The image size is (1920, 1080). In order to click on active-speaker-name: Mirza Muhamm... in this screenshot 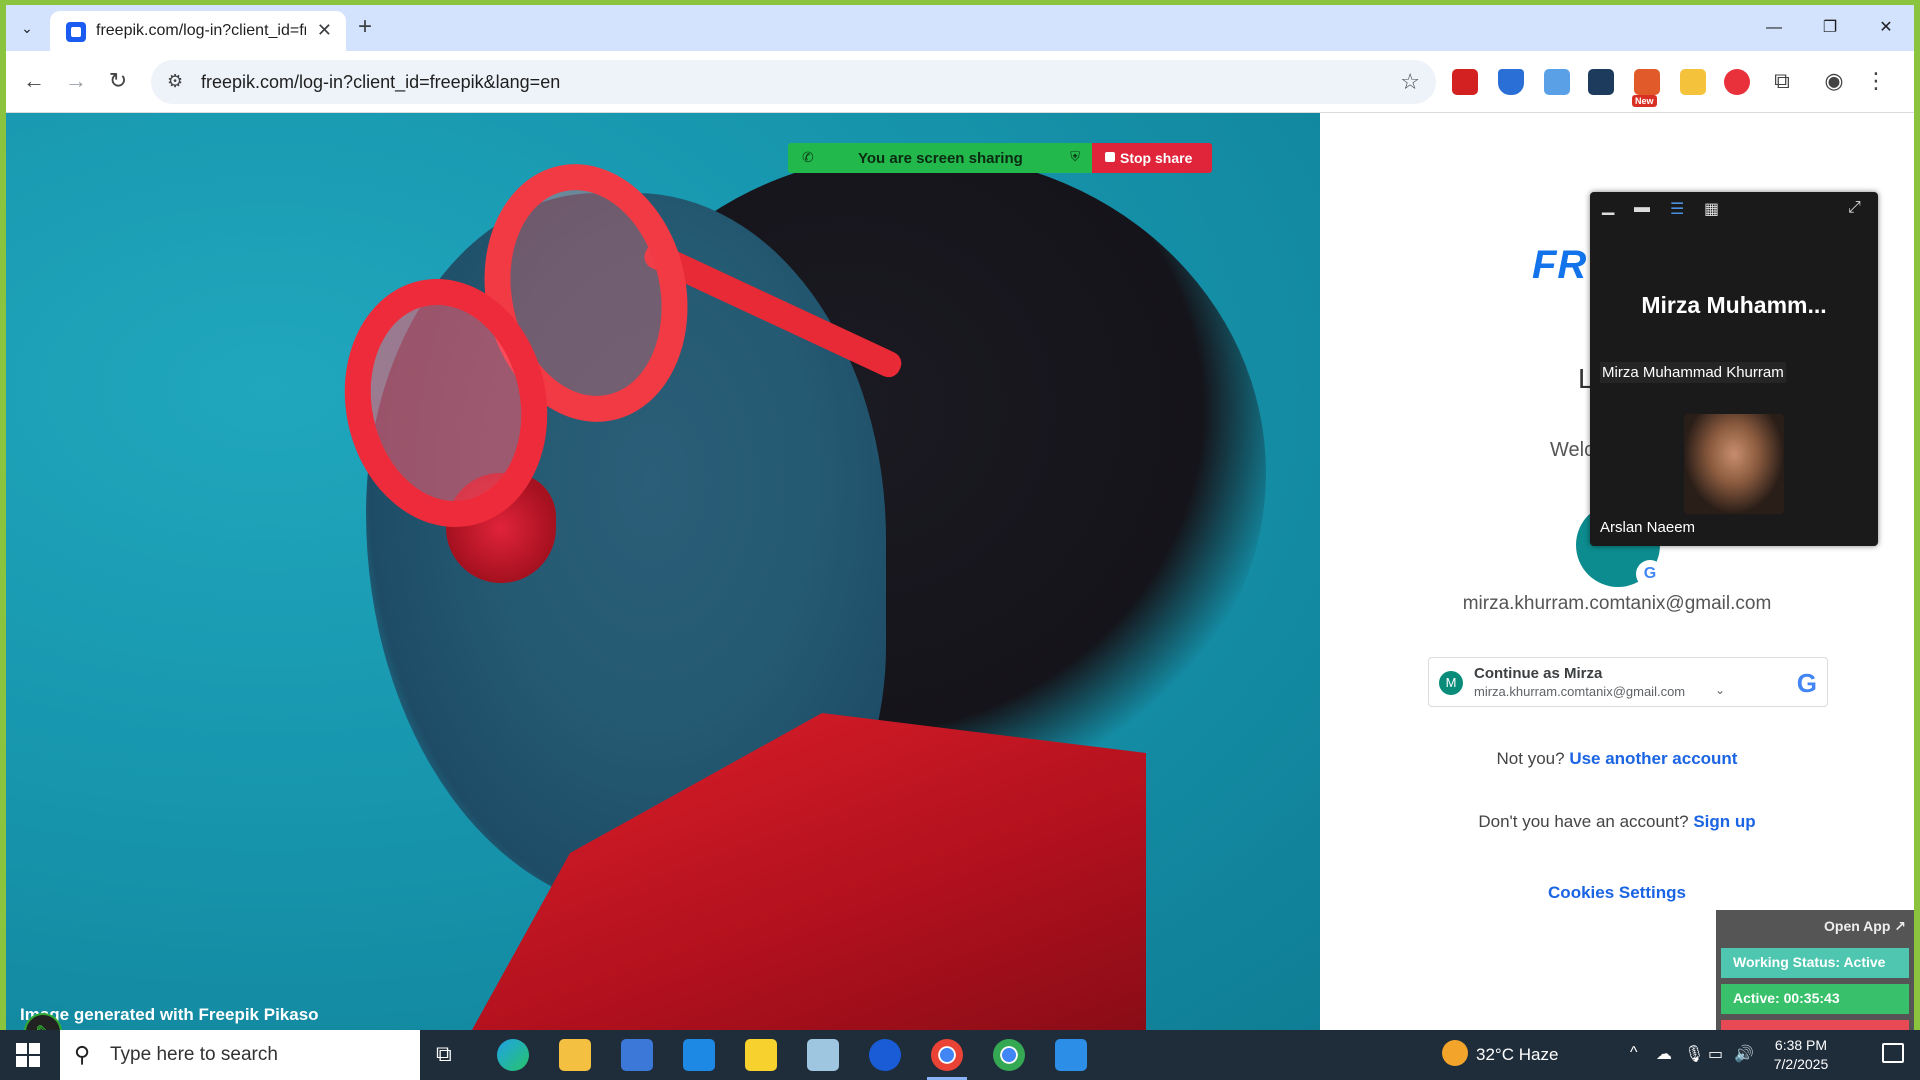, I will do `click(1734, 305)`.